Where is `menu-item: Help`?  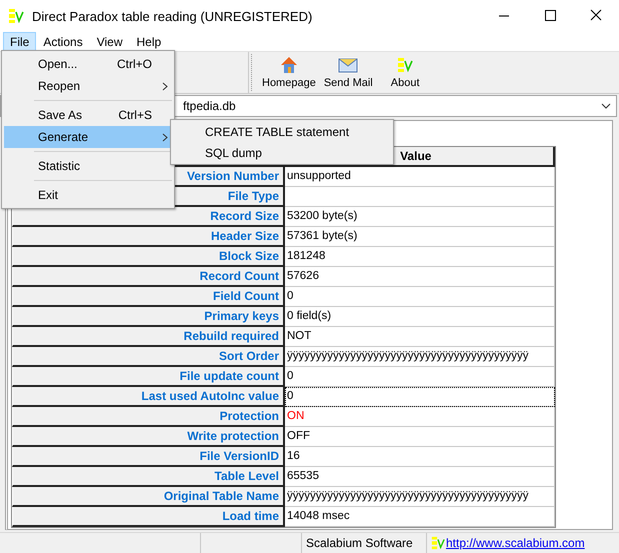 menu-item: Help is located at coordinates (149, 41).